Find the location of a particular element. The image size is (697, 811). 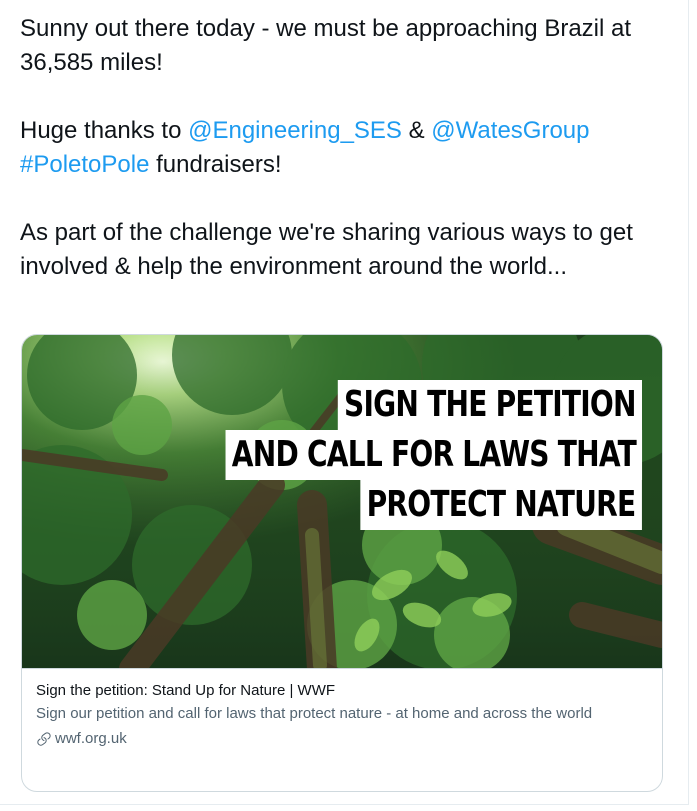

headline-line-1: SIGN THE PETITION is located at coordinates (489, 405).